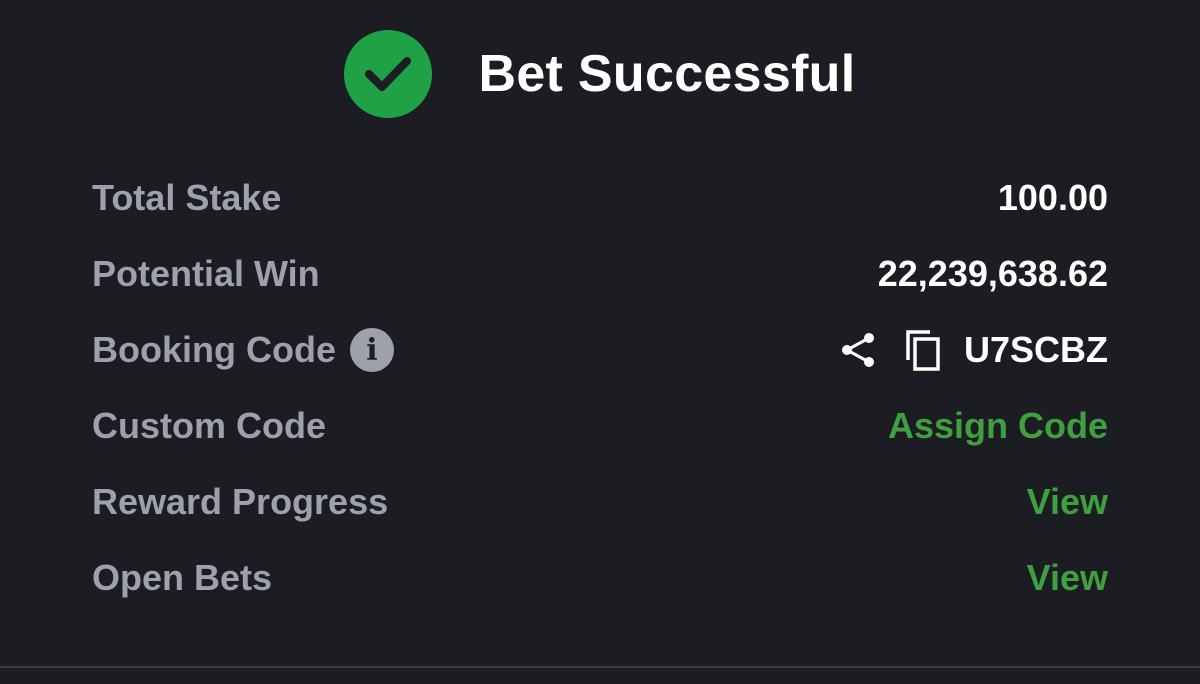 The image size is (1200, 684). What do you see at coordinates (600, 502) in the screenshot?
I see `reward-progress-row: Reward Progress View` at bounding box center [600, 502].